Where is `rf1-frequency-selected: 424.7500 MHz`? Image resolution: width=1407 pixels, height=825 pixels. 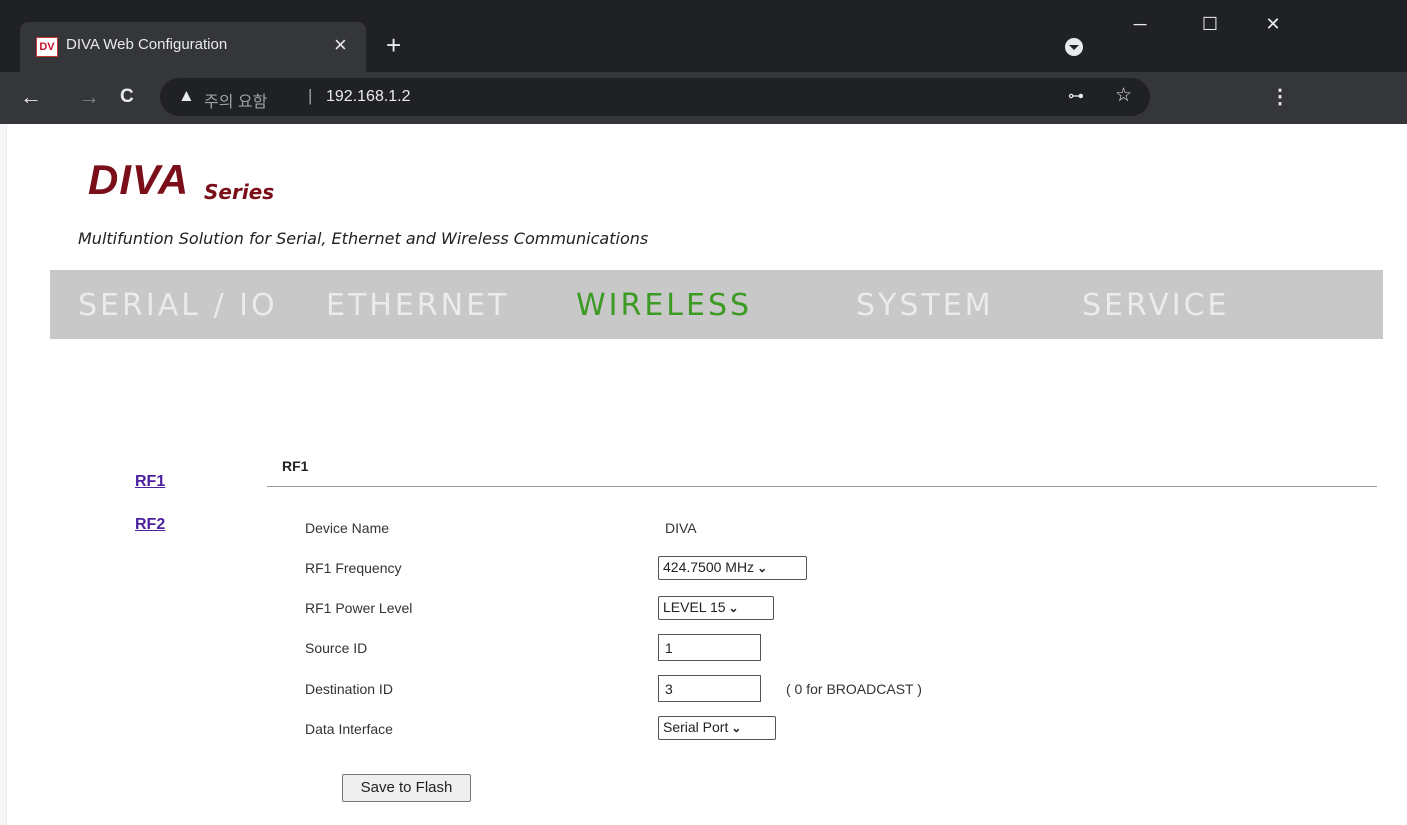
rf1-frequency-selected: 424.7500 MHz is located at coordinates (709, 567).